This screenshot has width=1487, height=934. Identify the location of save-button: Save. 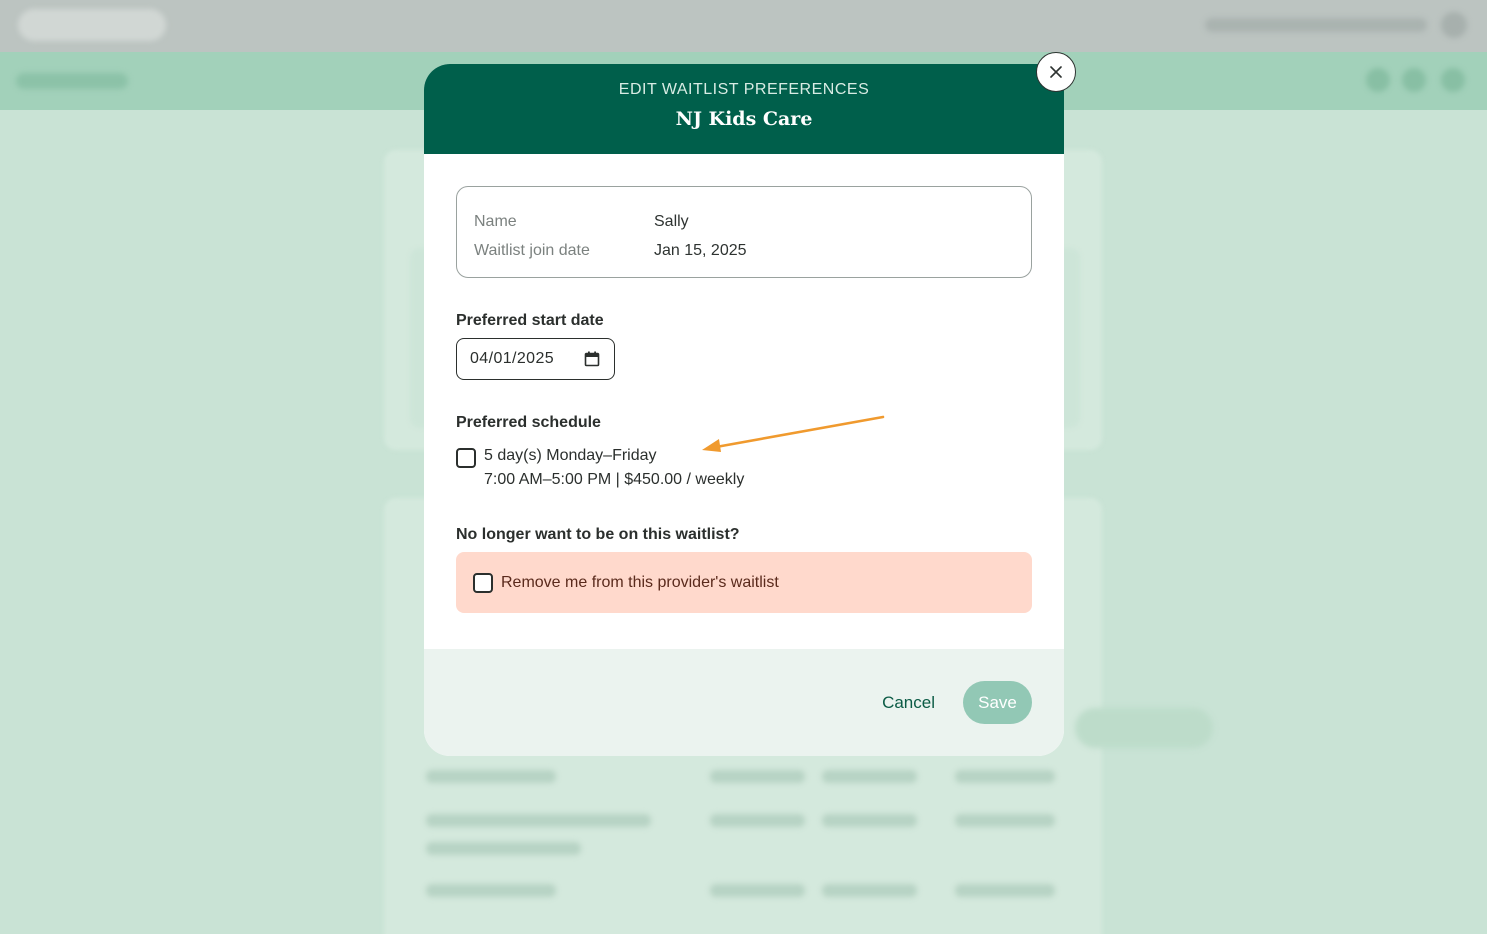
(997, 702).